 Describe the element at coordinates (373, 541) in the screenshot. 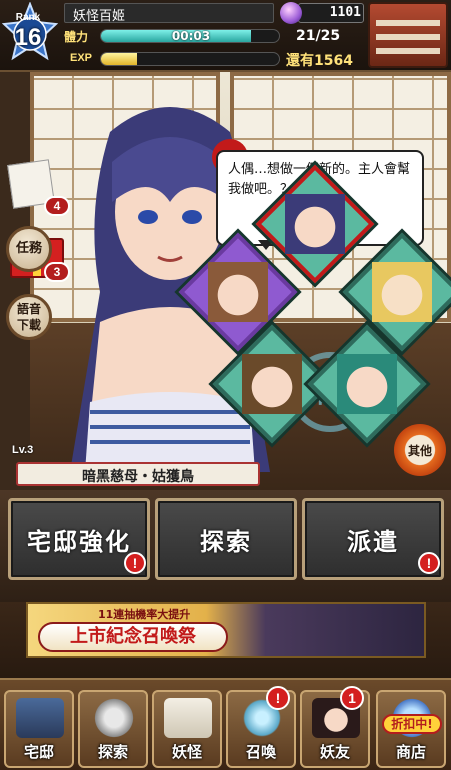

I see `dispatch-label: 派遣` at that location.